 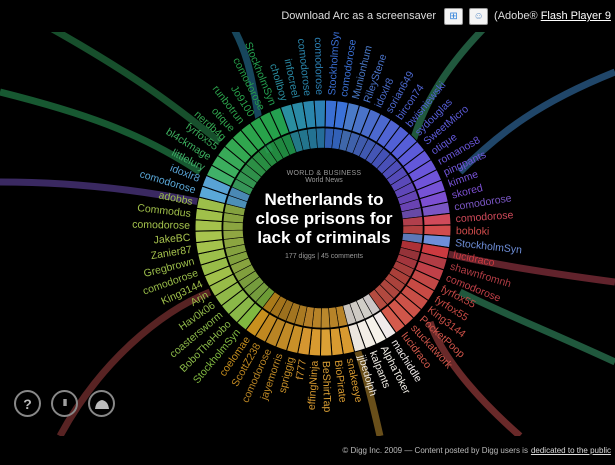 I want to click on digg-count: 177 diggs, so click(x=300, y=256).